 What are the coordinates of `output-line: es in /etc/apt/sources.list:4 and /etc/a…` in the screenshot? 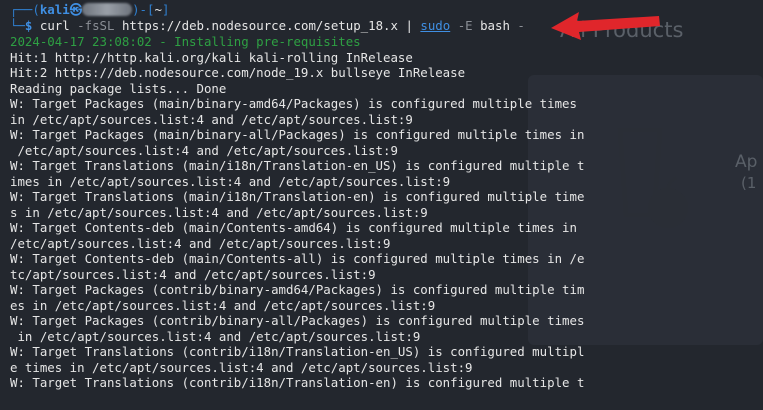 It's located at (223, 305).